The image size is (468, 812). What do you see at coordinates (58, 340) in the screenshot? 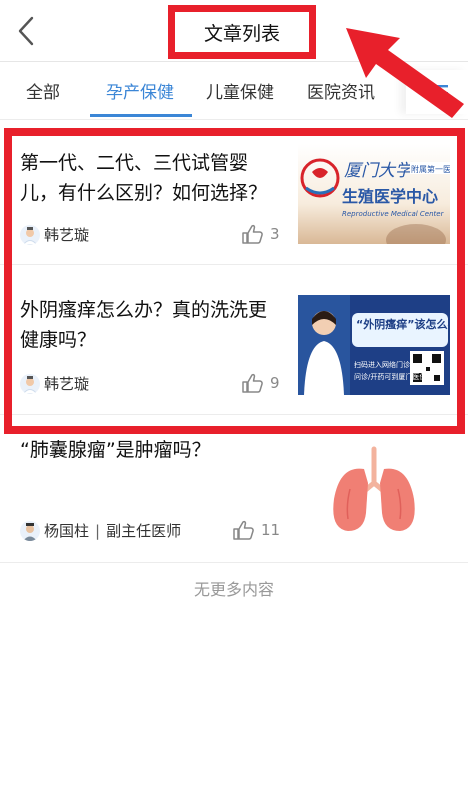
I see `article-title-line: 健康吗？` at bounding box center [58, 340].